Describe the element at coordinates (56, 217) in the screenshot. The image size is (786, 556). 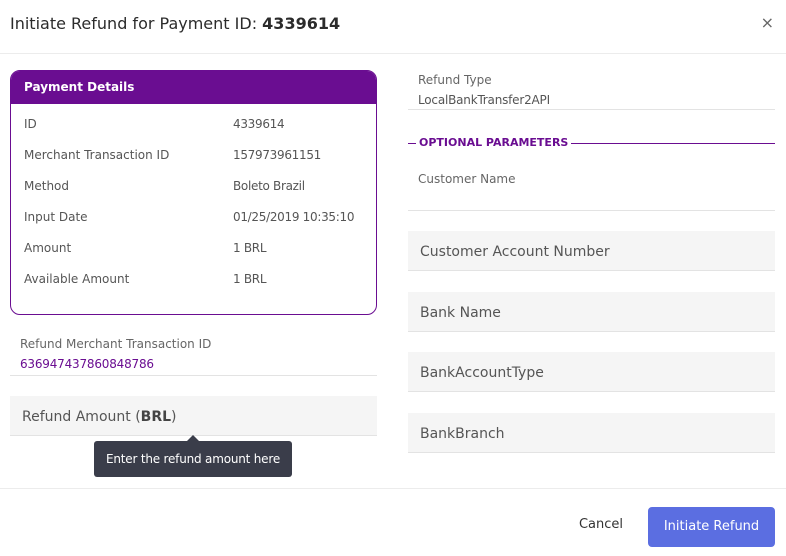
I see `detail-label: Input Date` at that location.